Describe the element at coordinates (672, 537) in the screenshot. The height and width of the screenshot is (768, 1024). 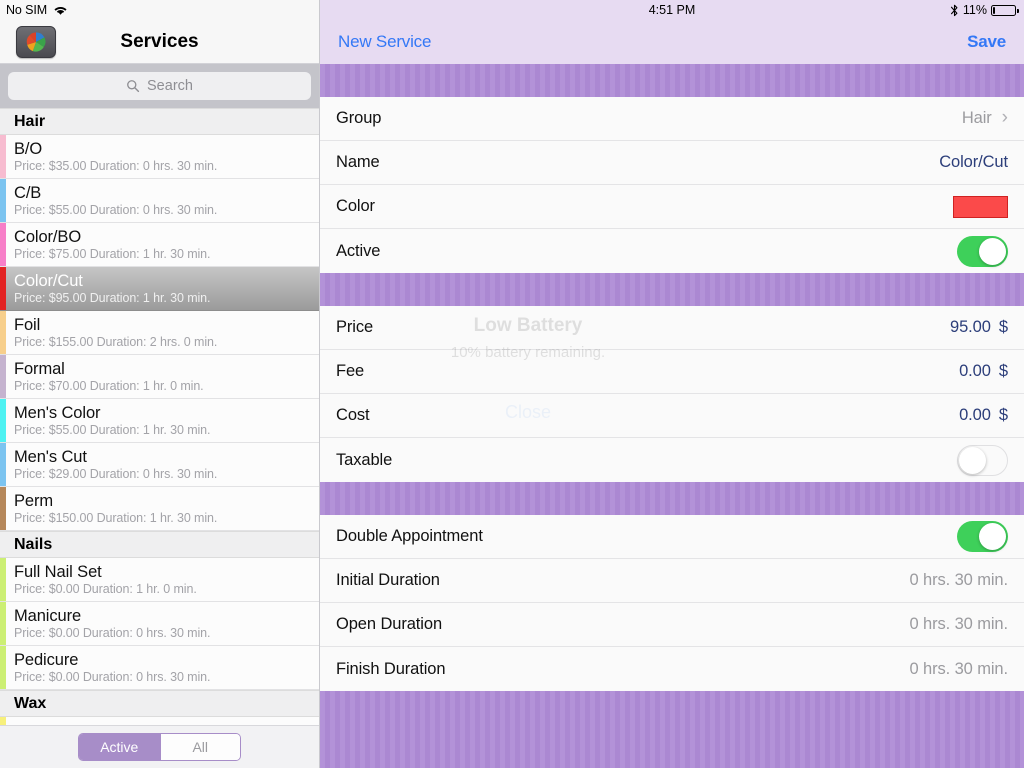
I see `form-row: Double Appointment` at that location.